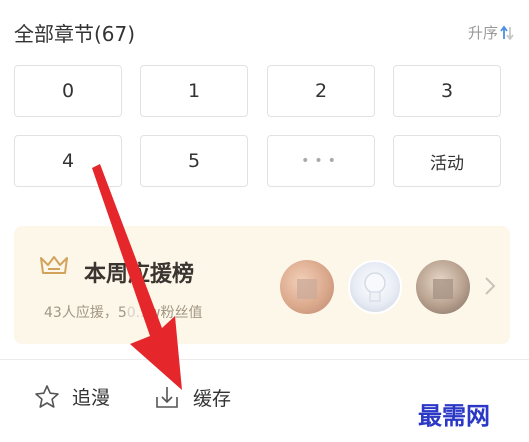 The image size is (529, 442). Describe the element at coordinates (192, 397) in the screenshot. I see `cache-button: 缓存` at that location.